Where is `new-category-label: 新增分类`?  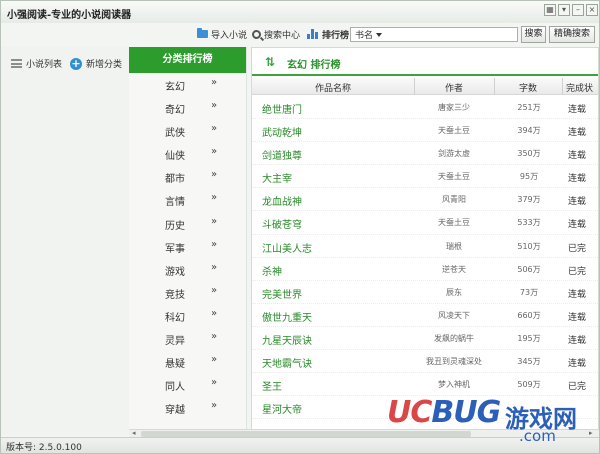 new-category-label: 新增分类 is located at coordinates (104, 65).